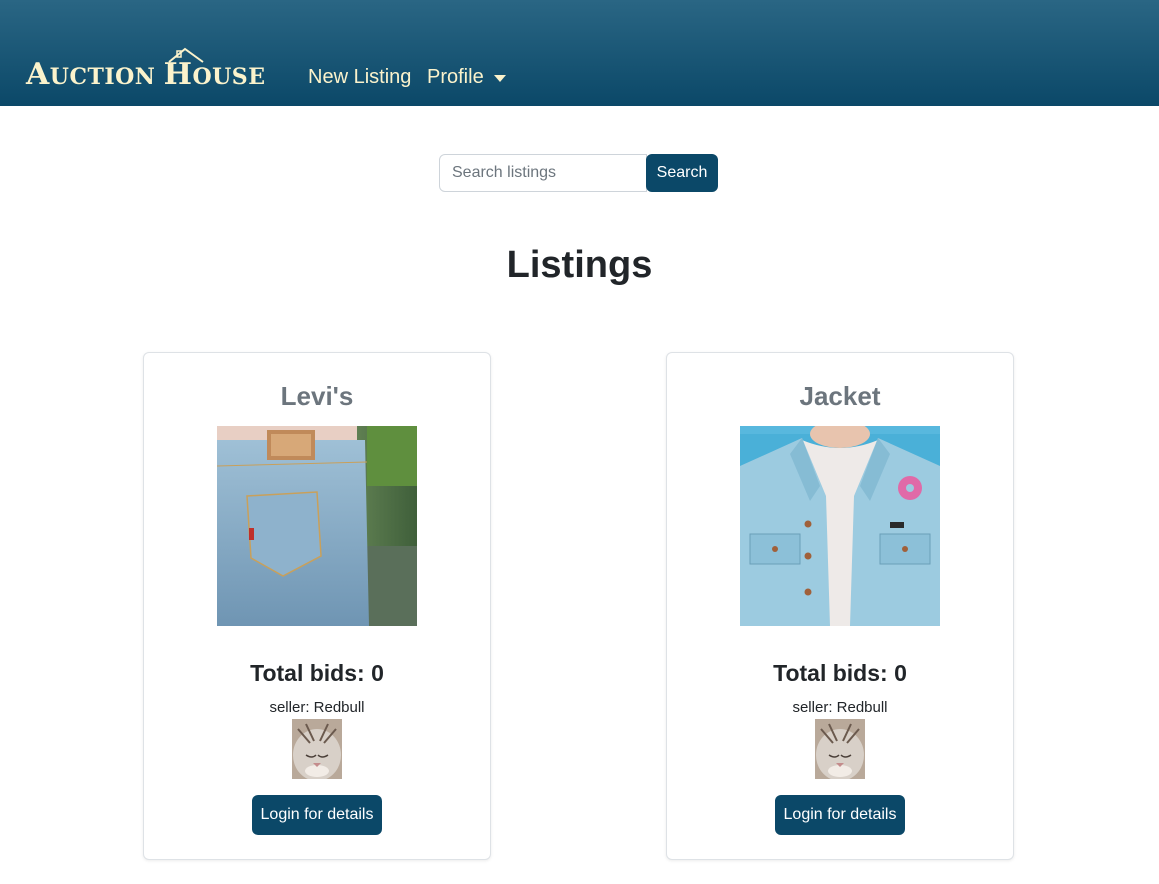  I want to click on jeans-photo, so click(317, 526).